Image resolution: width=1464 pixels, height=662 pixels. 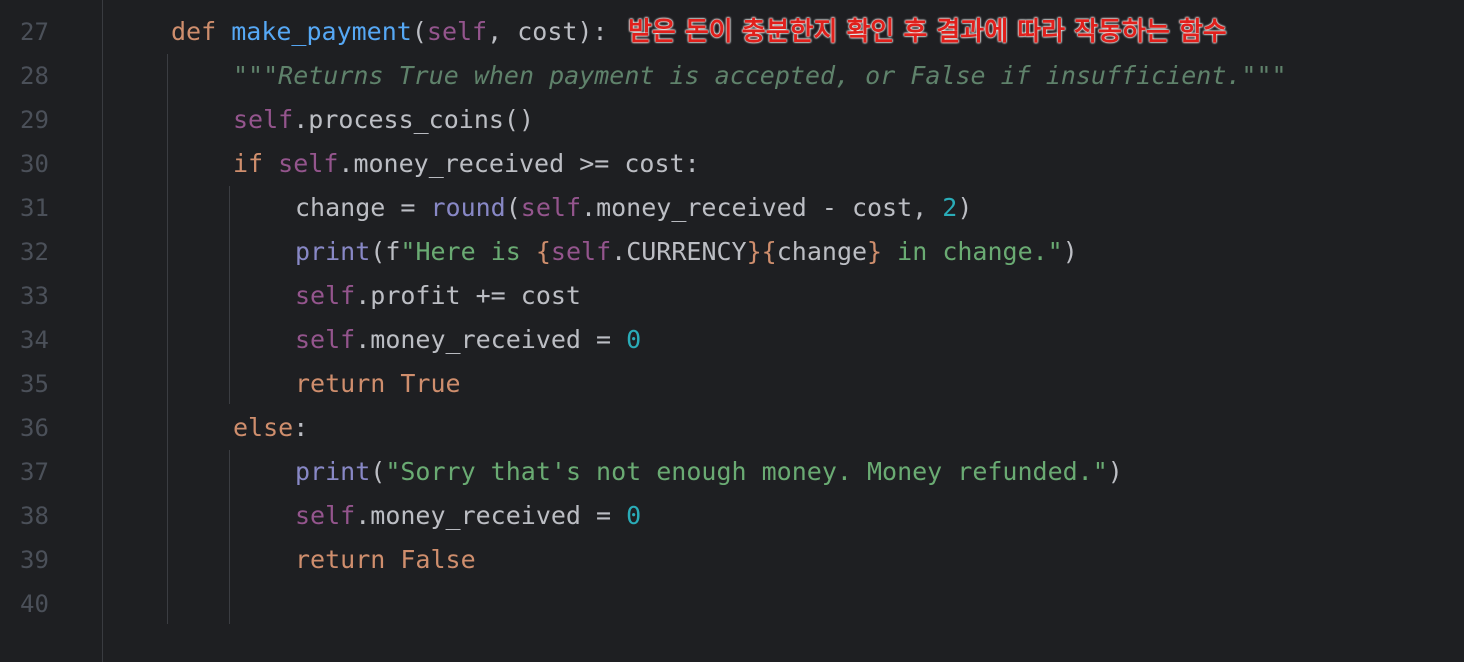 What do you see at coordinates (519, 163) in the screenshot?
I see `code-rest: .money_received >= cost:` at bounding box center [519, 163].